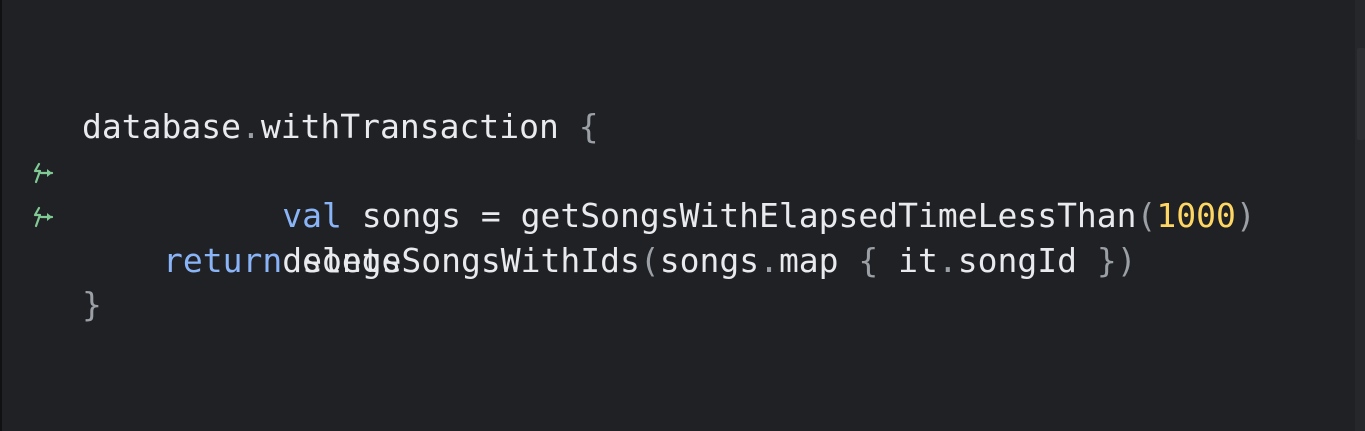 The width and height of the screenshot is (1365, 431). What do you see at coordinates (588, 126) in the screenshot?
I see `token-brace-open: {` at bounding box center [588, 126].